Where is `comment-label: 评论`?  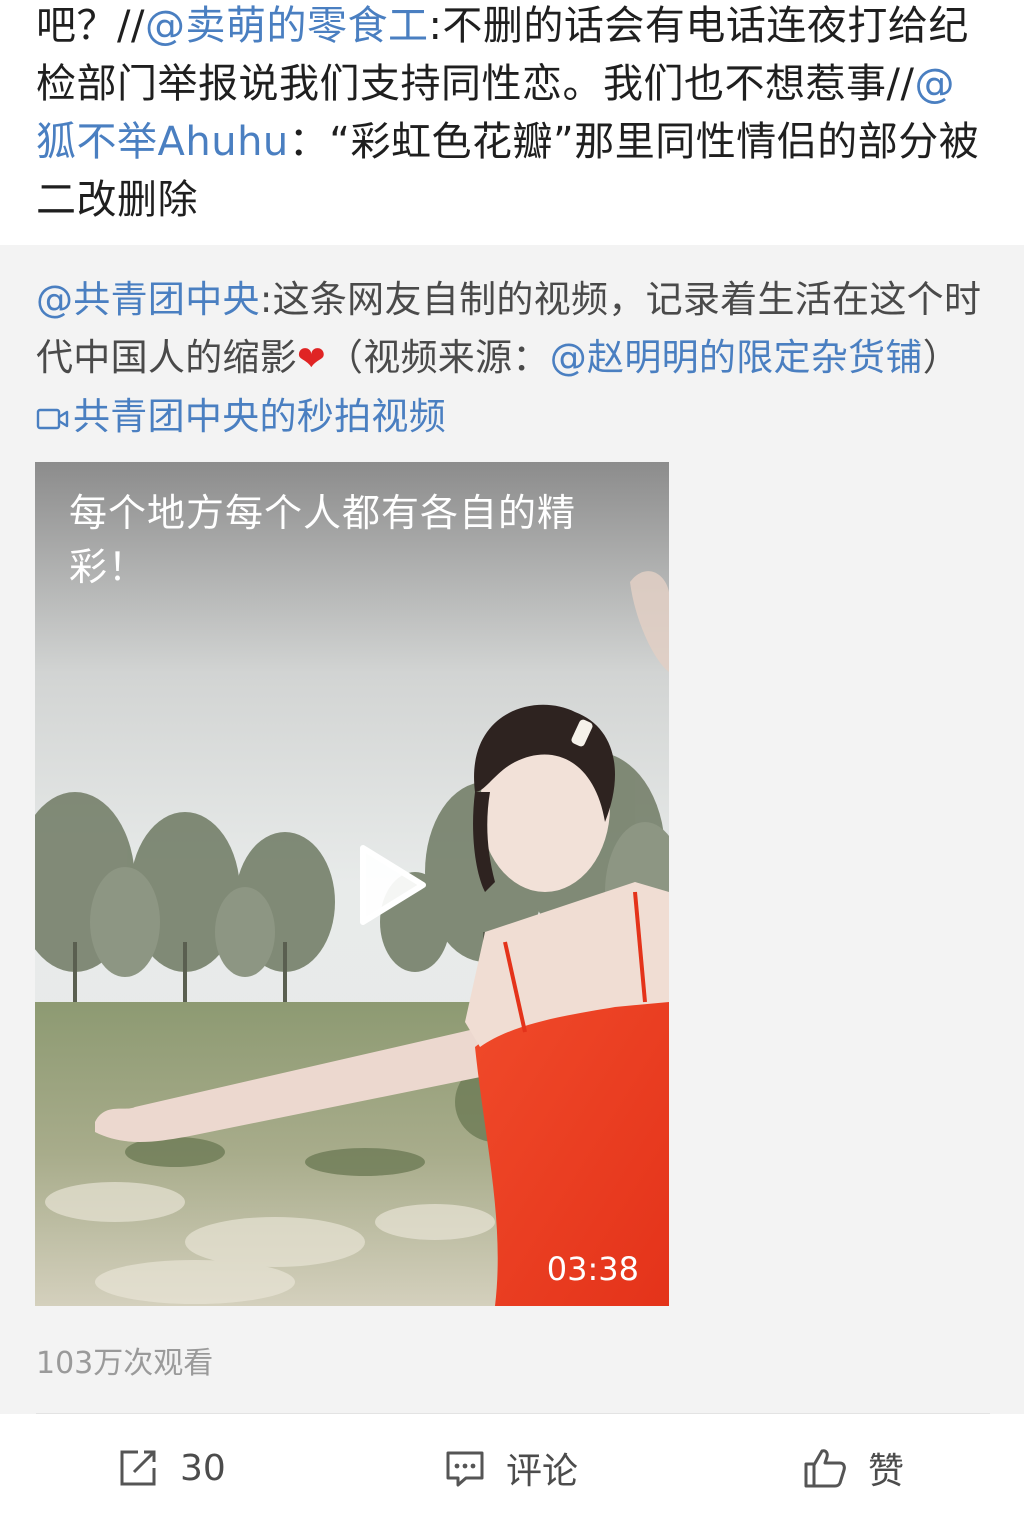 comment-label: 评论 is located at coordinates (542, 1471).